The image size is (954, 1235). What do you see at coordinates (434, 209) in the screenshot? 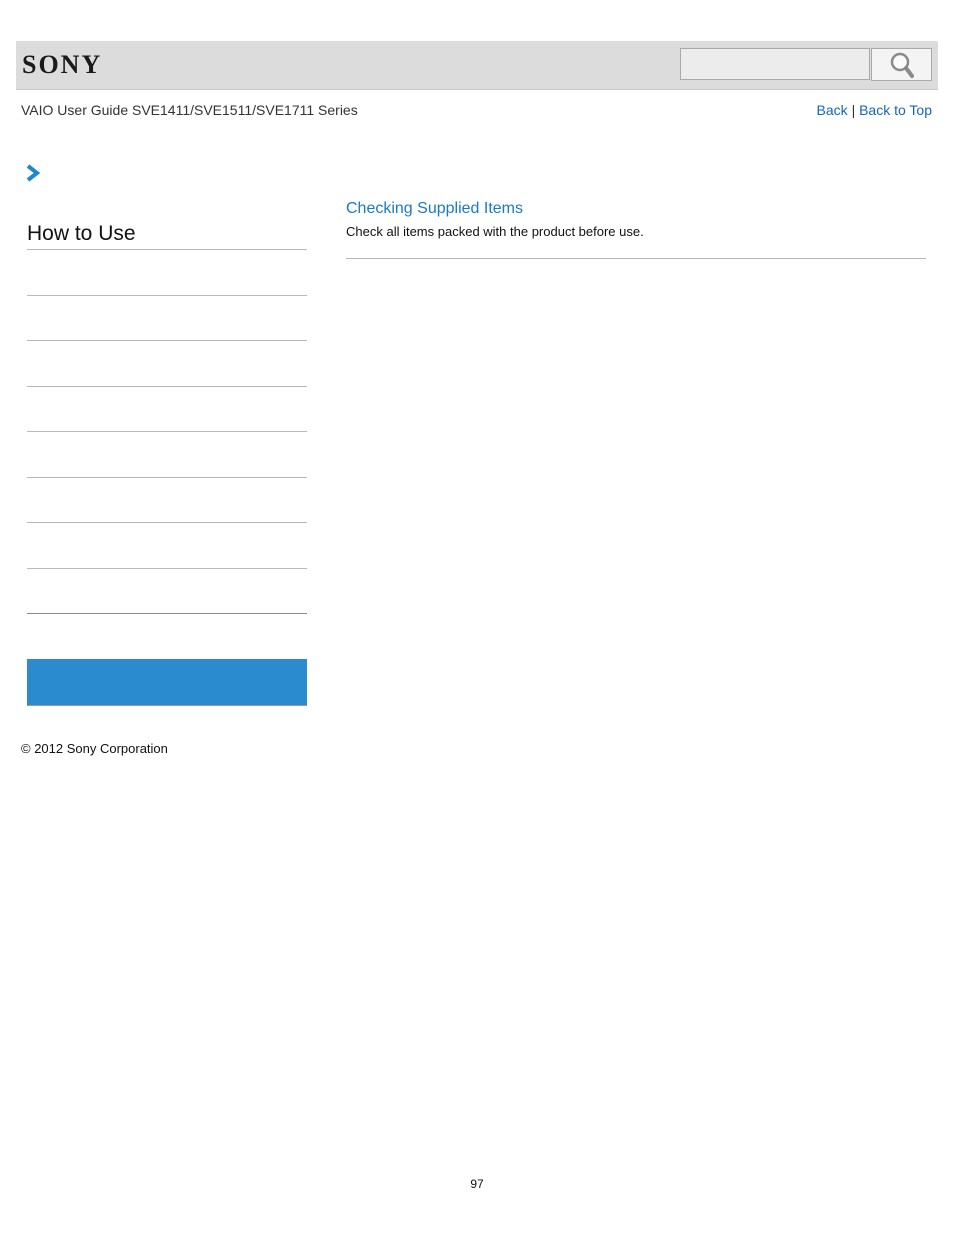
I see `checking-supplied-items-link: Checking Supplied Items` at bounding box center [434, 209].